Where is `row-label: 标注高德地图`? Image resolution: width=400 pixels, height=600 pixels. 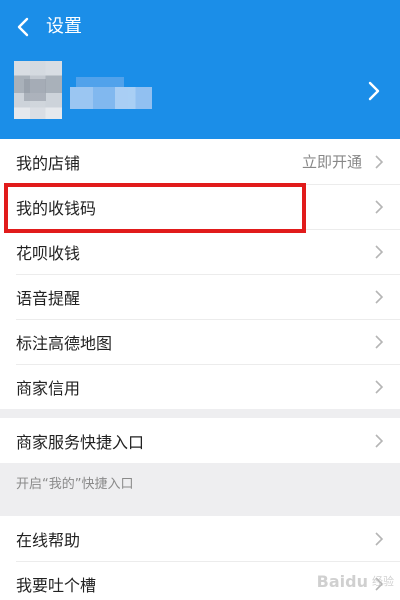 row-label: 标注高德地图 is located at coordinates (64, 343).